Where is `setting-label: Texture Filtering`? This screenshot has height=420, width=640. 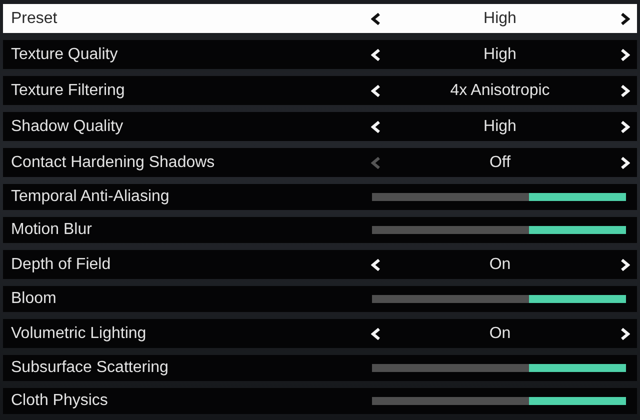 setting-label: Texture Filtering is located at coordinates (68, 91).